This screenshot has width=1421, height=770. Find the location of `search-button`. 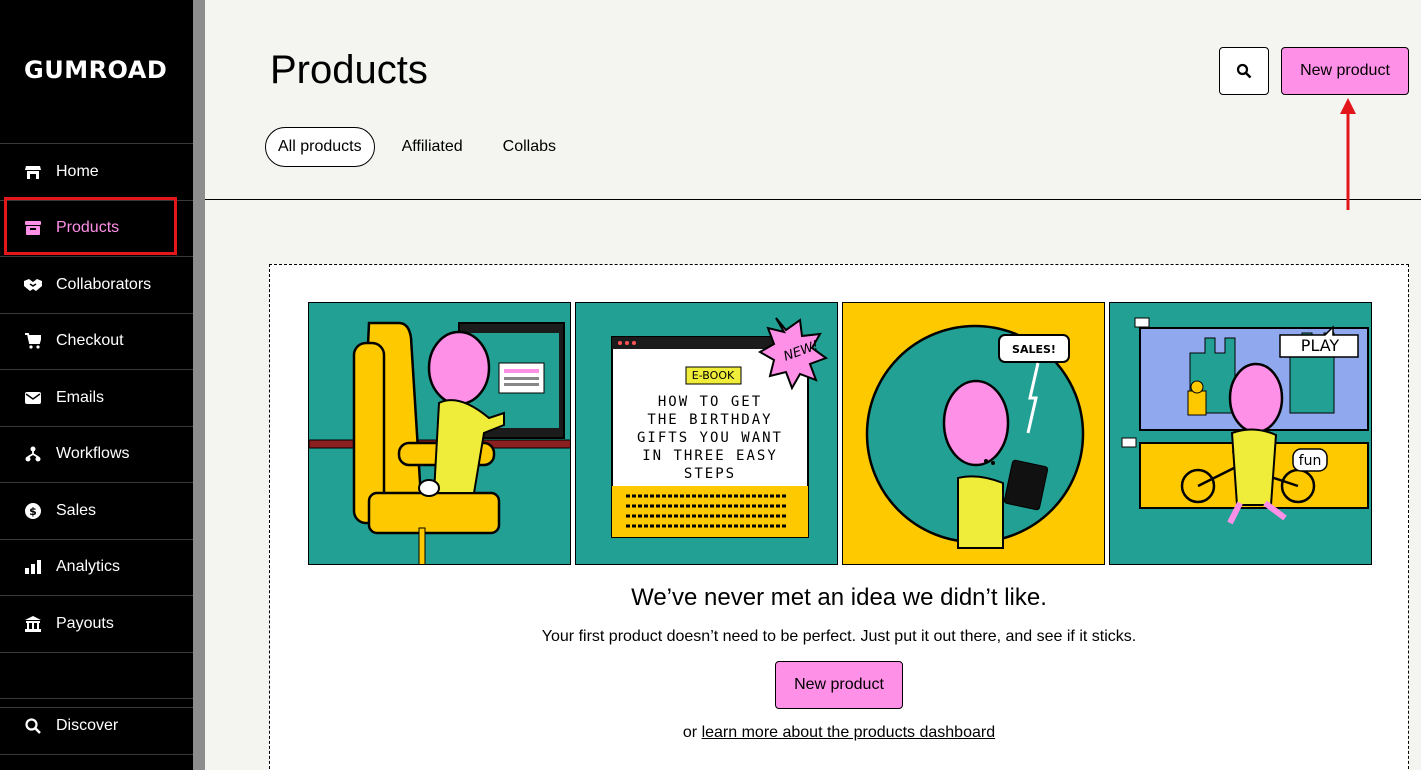

search-button is located at coordinates (1244, 71).